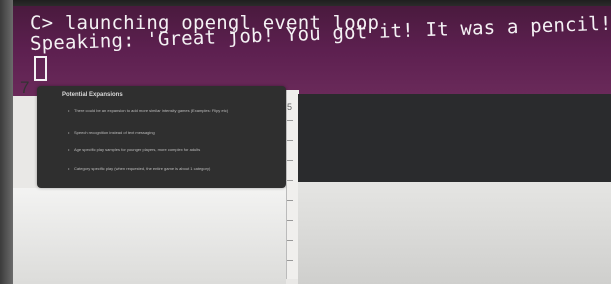 This screenshot has height=284, width=611. What do you see at coordinates (40, 68) in the screenshot?
I see `terminal-cursor` at bounding box center [40, 68].